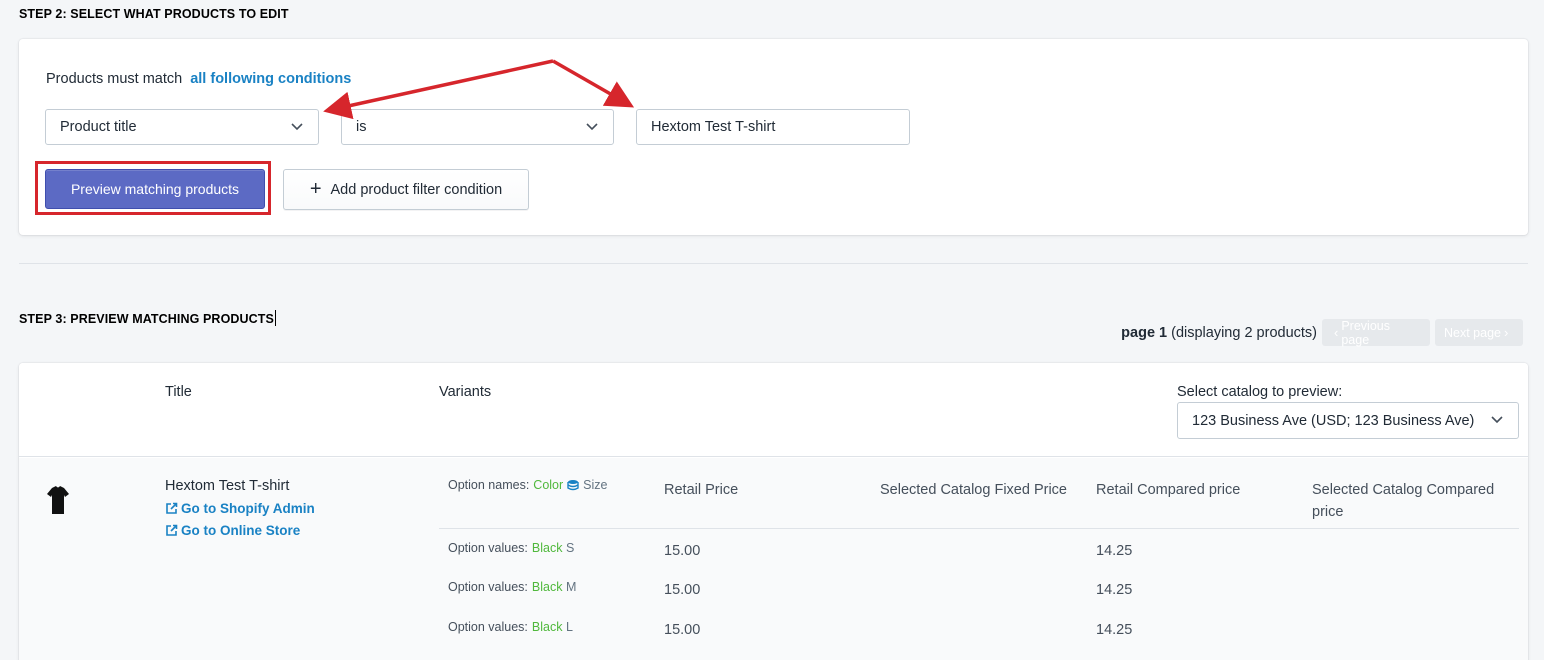 This screenshot has height=660, width=1544. What do you see at coordinates (465, 392) in the screenshot?
I see `column-header-variants: Variants` at bounding box center [465, 392].